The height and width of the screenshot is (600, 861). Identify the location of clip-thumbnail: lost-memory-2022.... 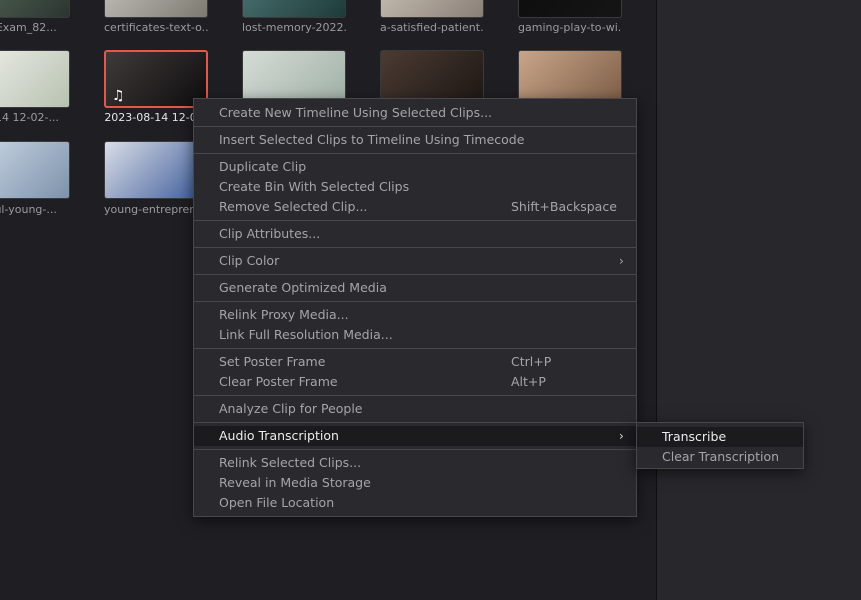
(294, 20).